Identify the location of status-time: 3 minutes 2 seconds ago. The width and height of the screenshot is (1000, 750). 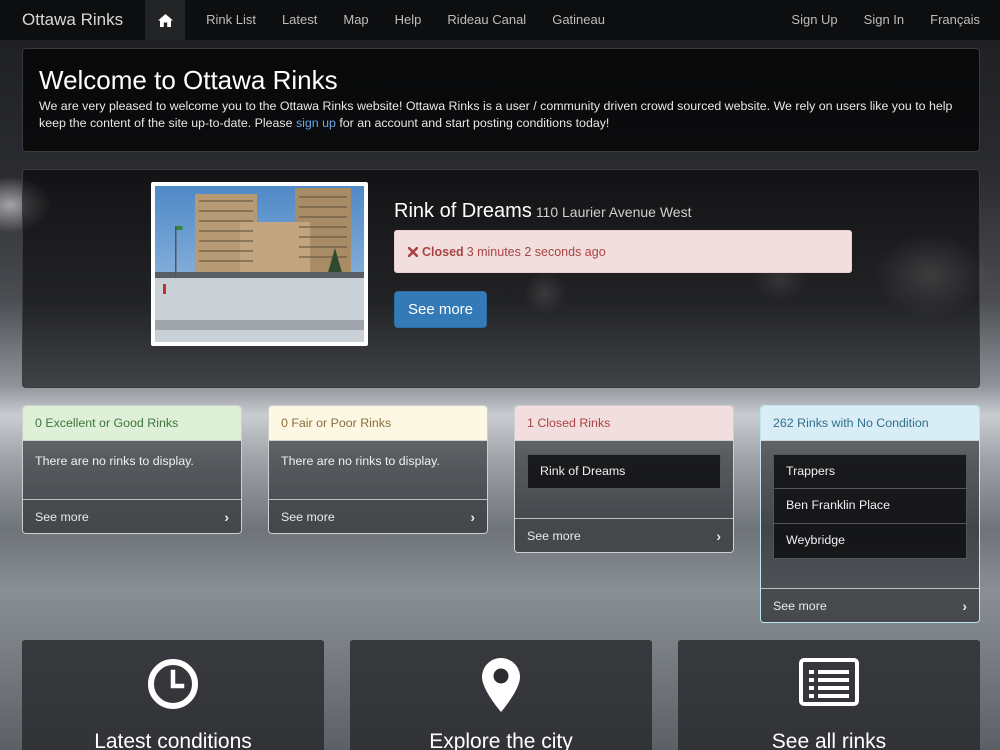
(536, 251).